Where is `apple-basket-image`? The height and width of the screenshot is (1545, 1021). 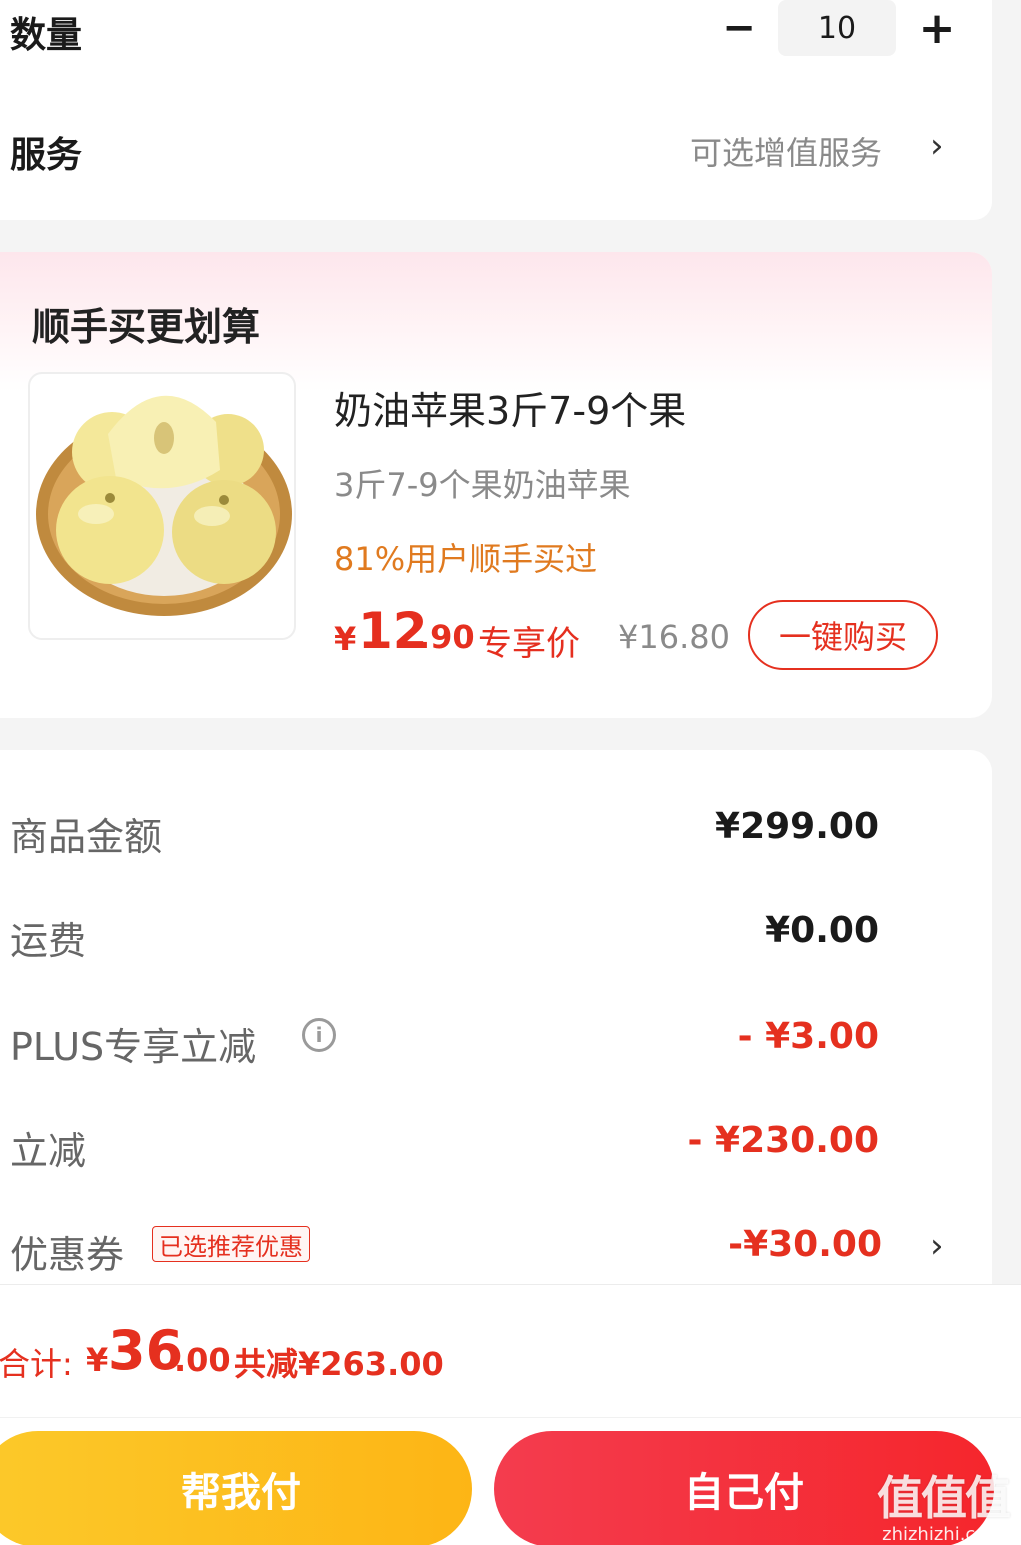 apple-basket-image is located at coordinates (164, 505).